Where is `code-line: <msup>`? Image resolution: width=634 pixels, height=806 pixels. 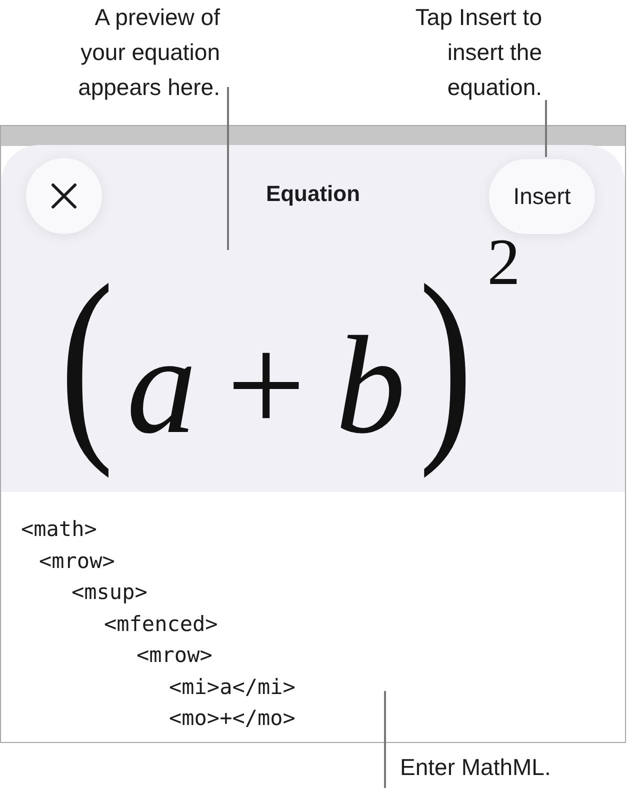 code-line: <msup> is located at coordinates (110, 592).